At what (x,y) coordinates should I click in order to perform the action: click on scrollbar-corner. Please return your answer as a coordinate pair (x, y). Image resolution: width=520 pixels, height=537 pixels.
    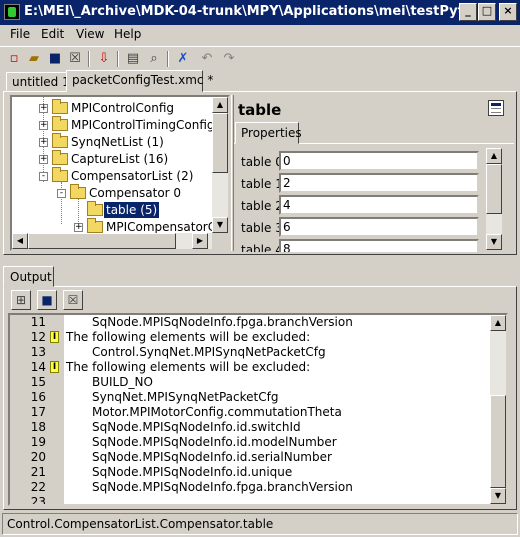
    Looking at the image, I should click on (220, 241).